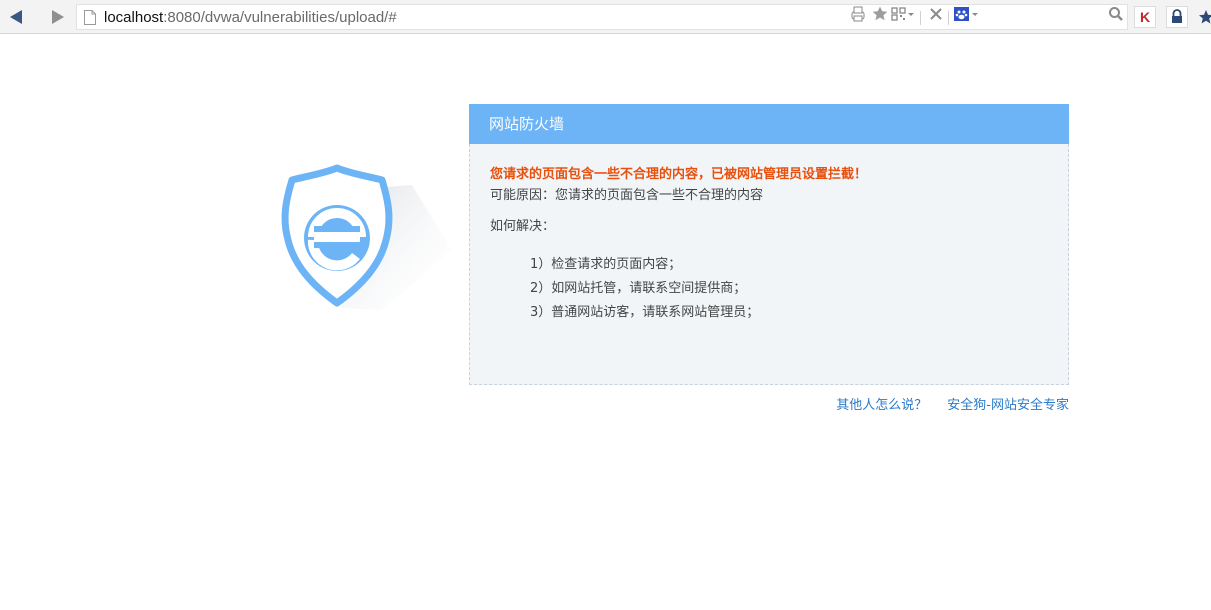  Describe the element at coordinates (679, 174) in the screenshot. I see `block-warning: 您请求的页面包含一些不合理的内容，已被网站管理员设置拦截！` at that location.